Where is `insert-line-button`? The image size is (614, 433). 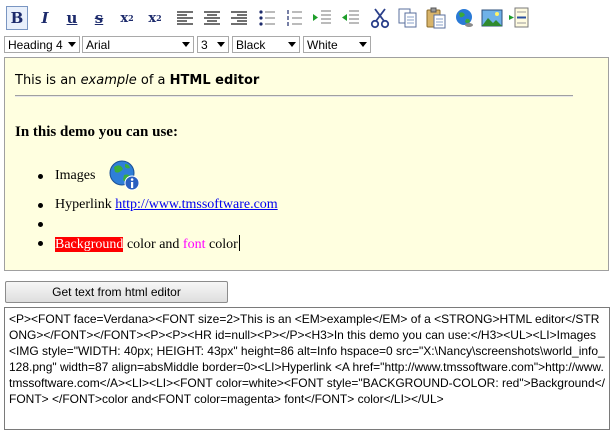
insert-line-button is located at coordinates (519, 18).